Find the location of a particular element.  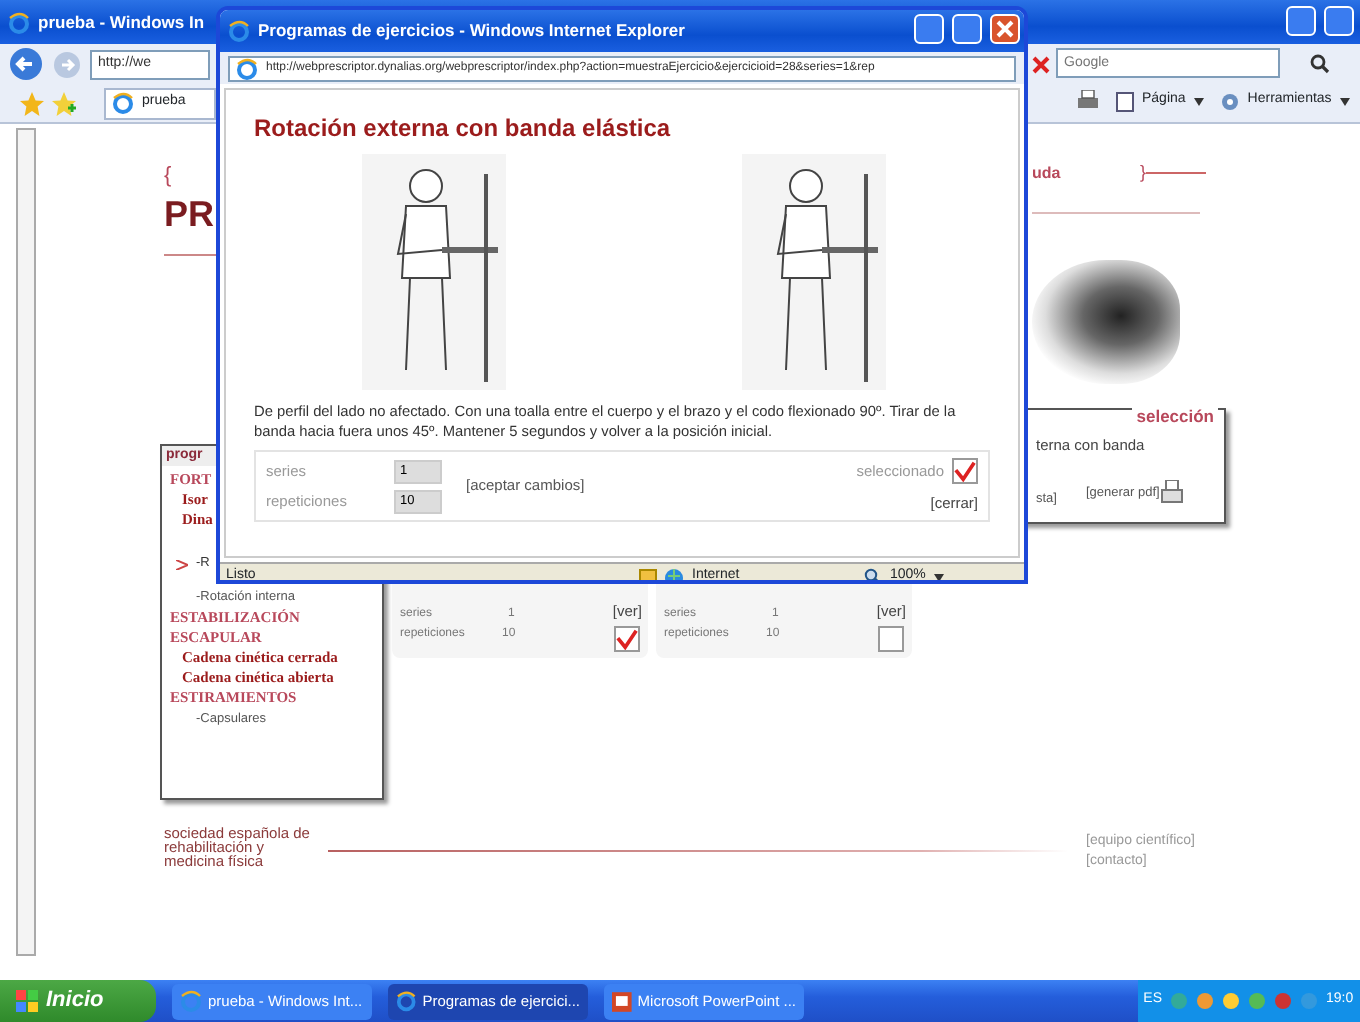

presentation-icon is located at coordinates (622, 1001).